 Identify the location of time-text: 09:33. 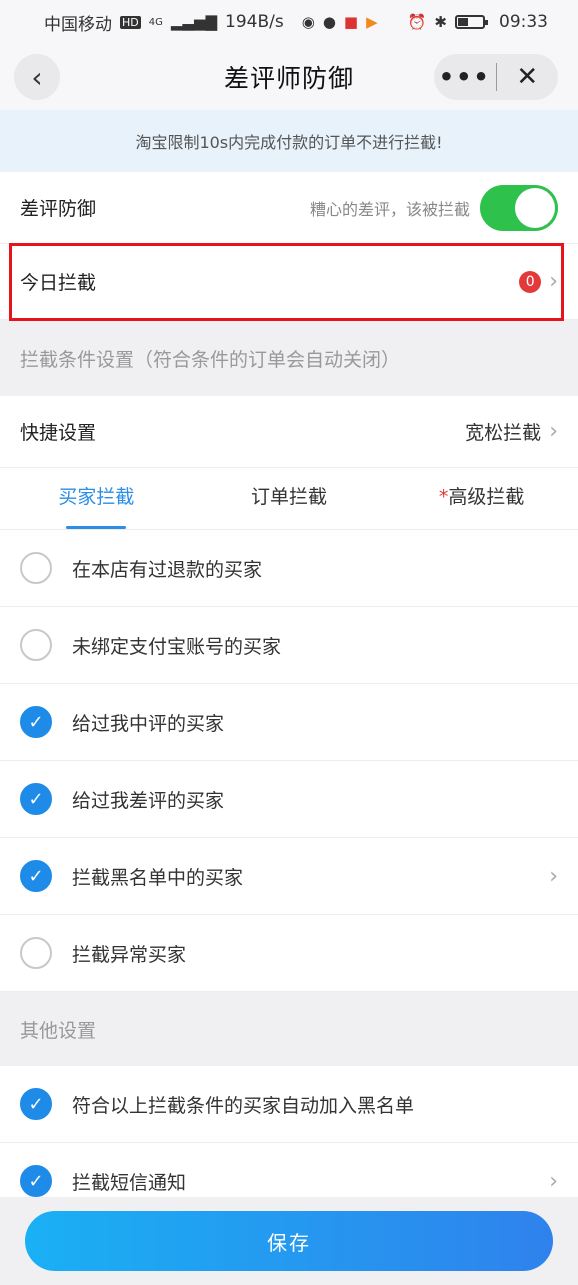
(523, 22).